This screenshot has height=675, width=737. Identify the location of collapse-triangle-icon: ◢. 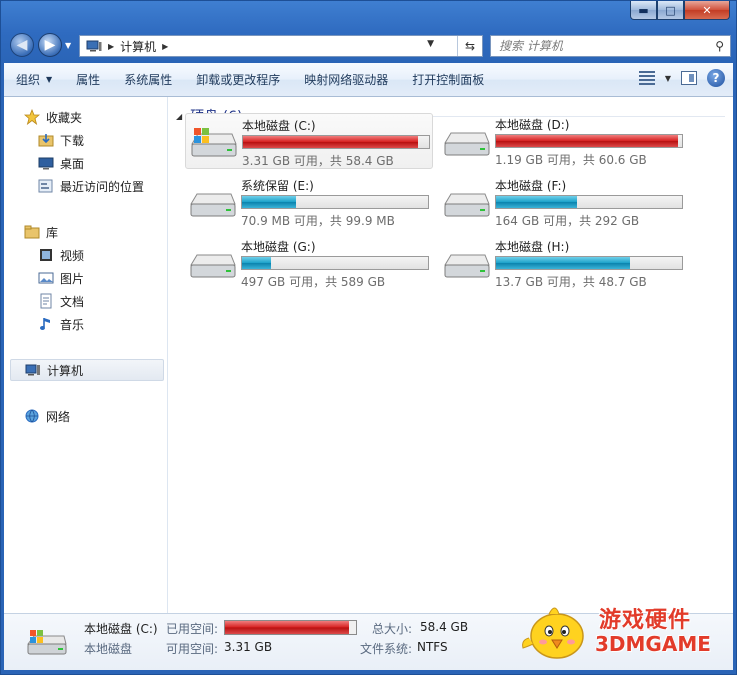
(179, 116).